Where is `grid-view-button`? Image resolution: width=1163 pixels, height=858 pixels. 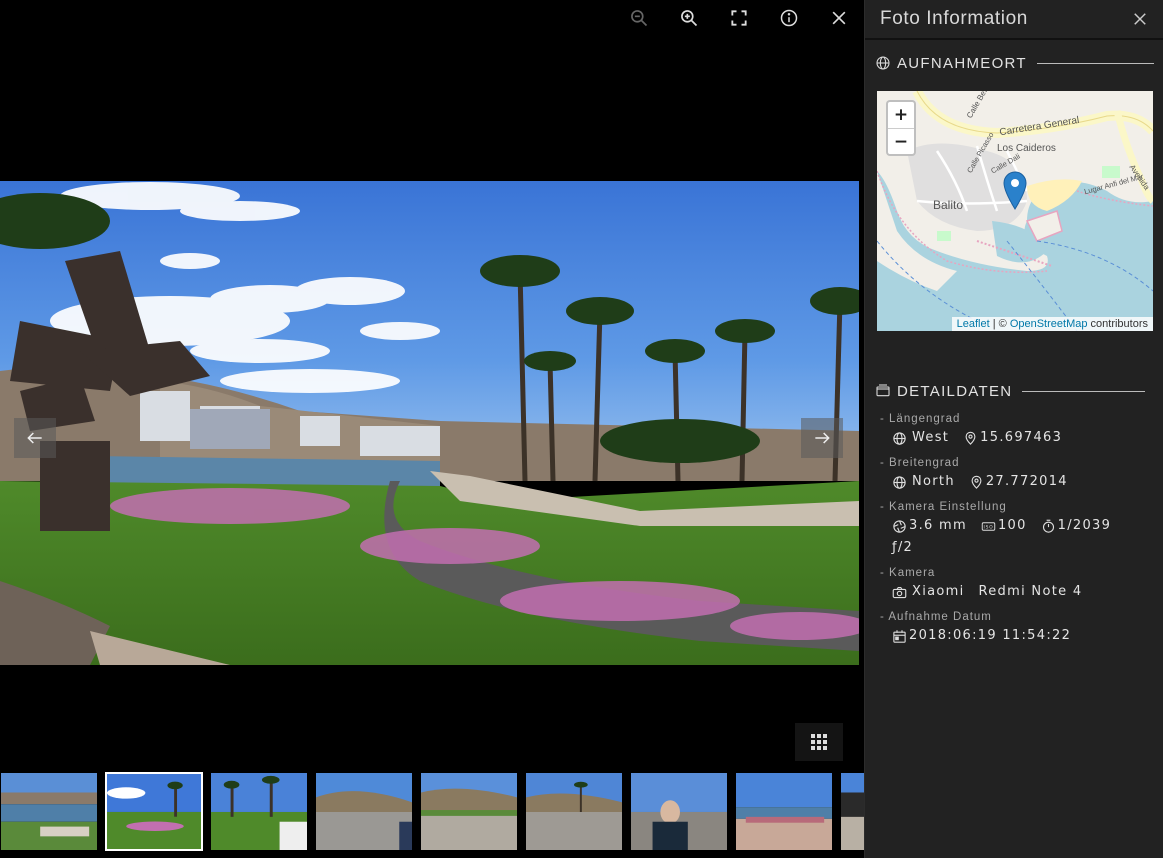 grid-view-button is located at coordinates (819, 742).